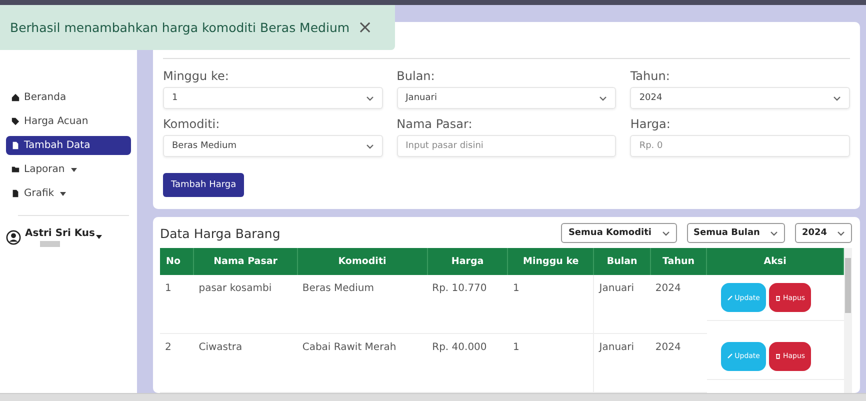  I want to click on table-cell: Beras Medium, so click(362, 304).